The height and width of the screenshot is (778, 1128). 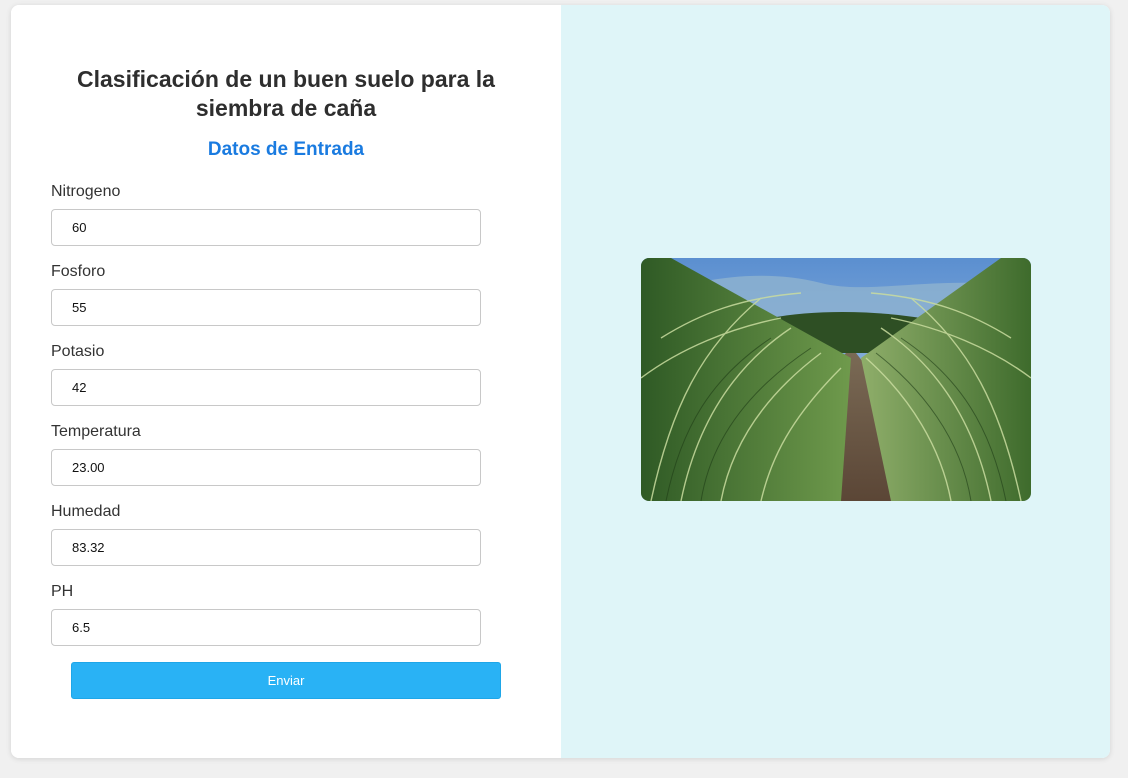 I want to click on ph-label: PH, so click(x=62, y=591).